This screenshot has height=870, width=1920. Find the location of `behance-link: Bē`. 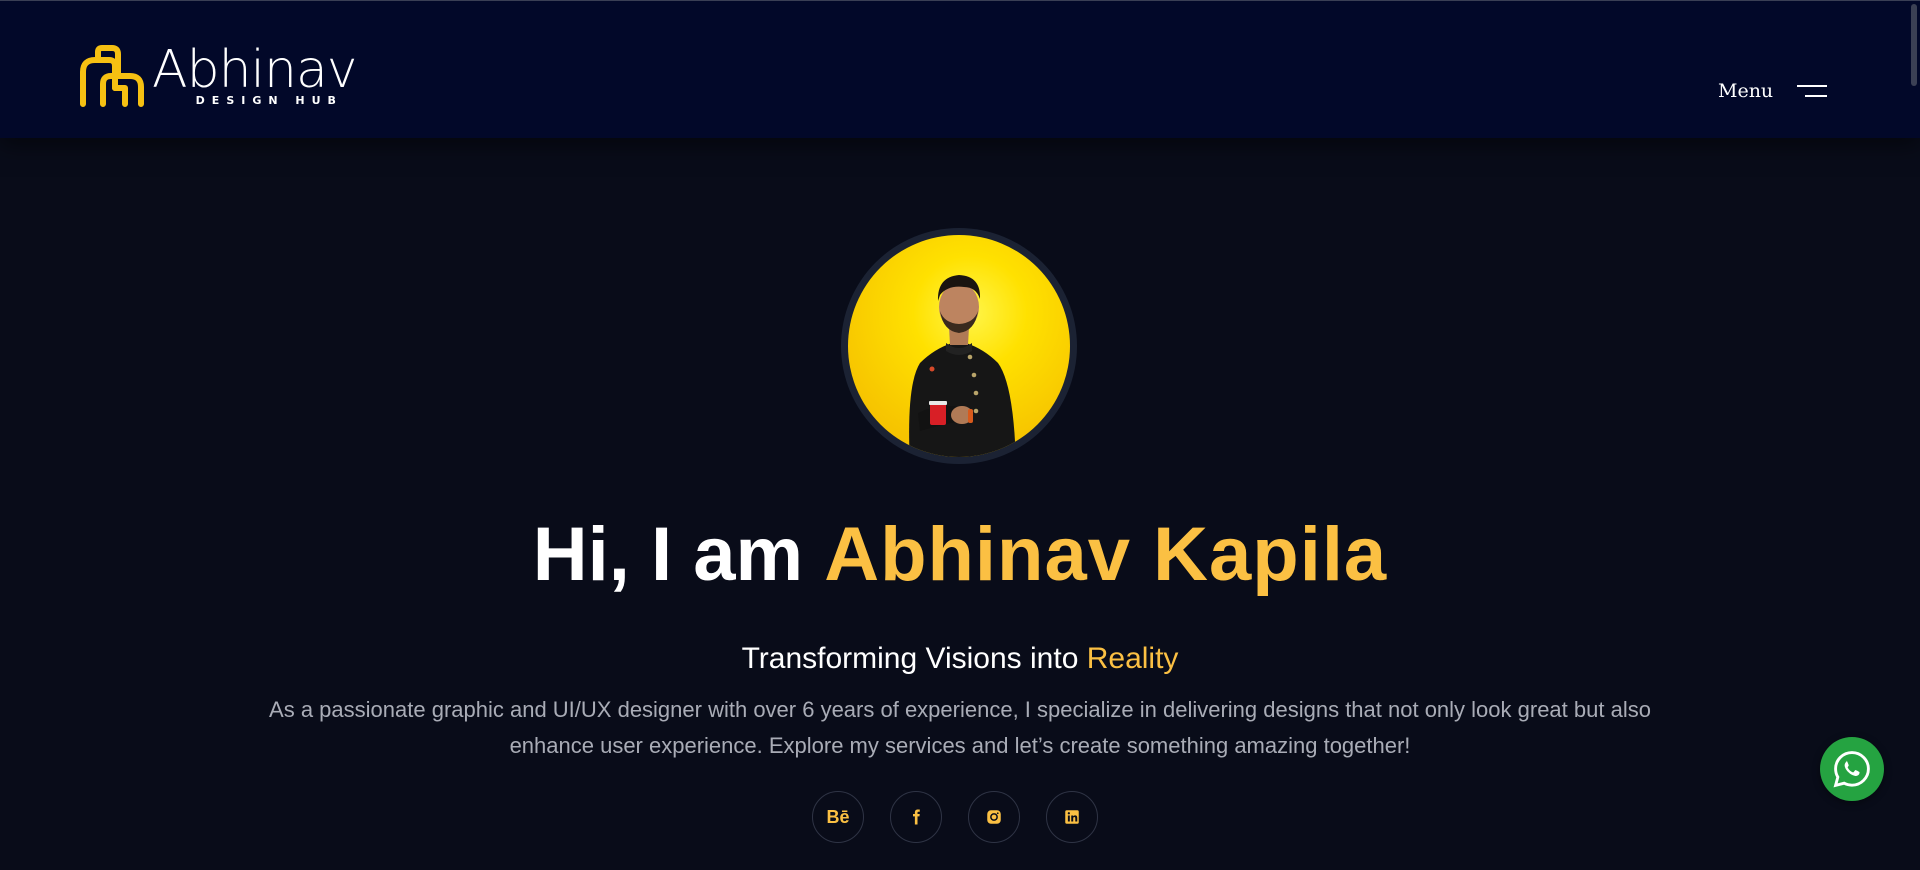

behance-link: Bē is located at coordinates (838, 817).